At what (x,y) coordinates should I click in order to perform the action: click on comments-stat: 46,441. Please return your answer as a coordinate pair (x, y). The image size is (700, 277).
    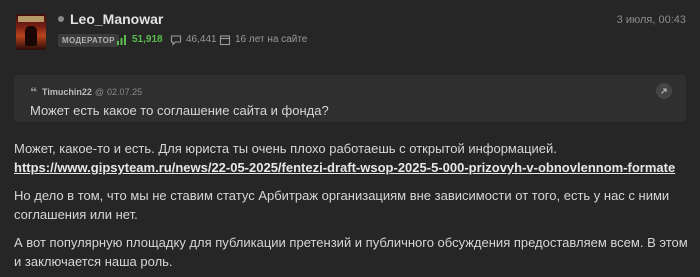
    Looking at the image, I should click on (193, 40).